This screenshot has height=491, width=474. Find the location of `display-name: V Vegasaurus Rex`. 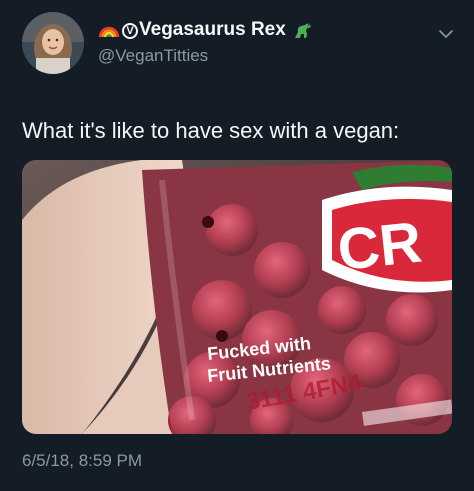

display-name: V Vegasaurus Rex is located at coordinates (204, 30).